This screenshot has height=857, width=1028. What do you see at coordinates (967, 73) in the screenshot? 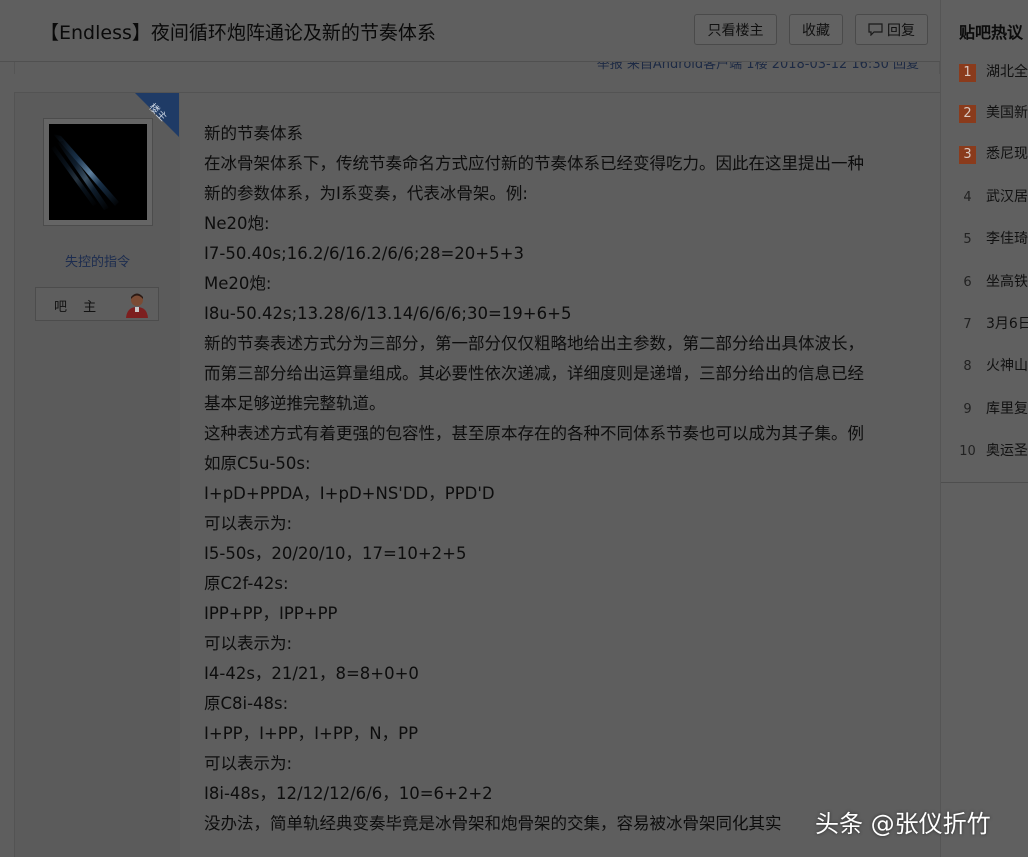
I see `rank-number: 1` at bounding box center [967, 73].